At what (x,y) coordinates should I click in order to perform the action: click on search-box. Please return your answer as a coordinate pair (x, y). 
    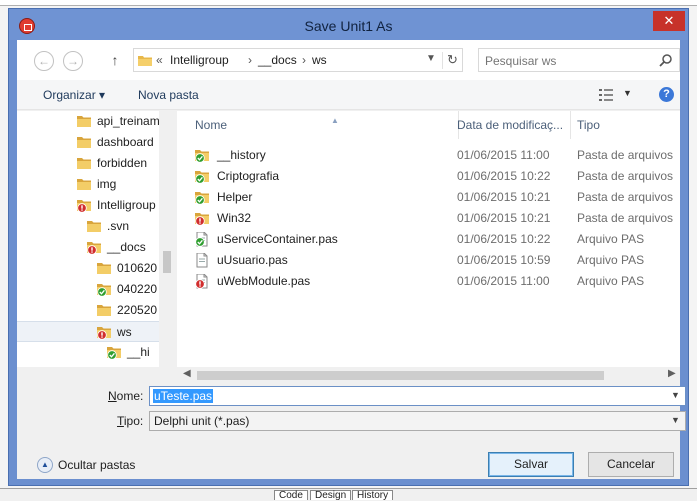
    Looking at the image, I should click on (579, 60).